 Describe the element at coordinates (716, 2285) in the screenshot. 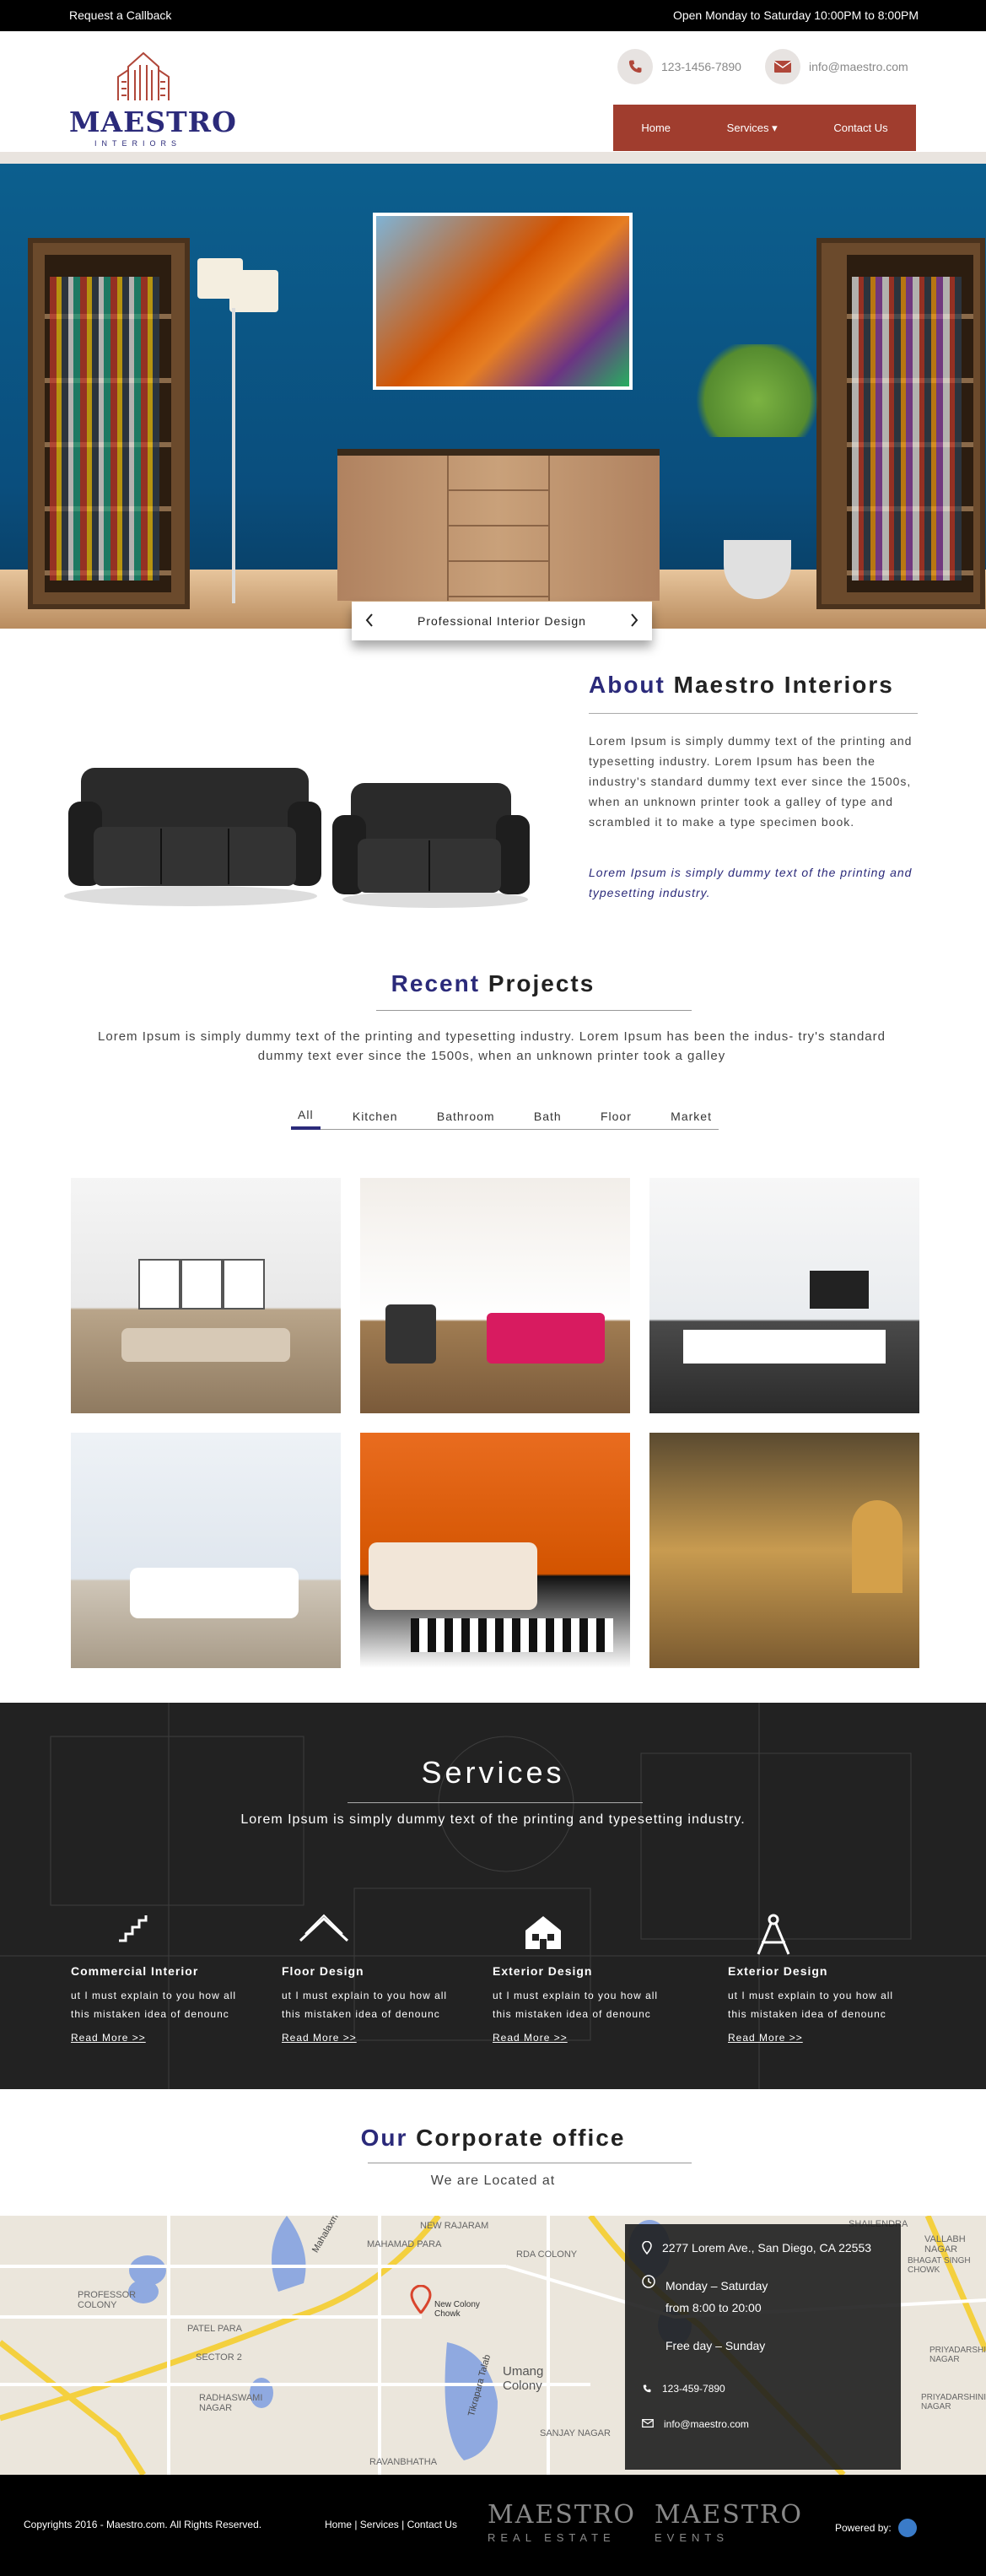

I see `office-days: Monday – Saturday` at that location.